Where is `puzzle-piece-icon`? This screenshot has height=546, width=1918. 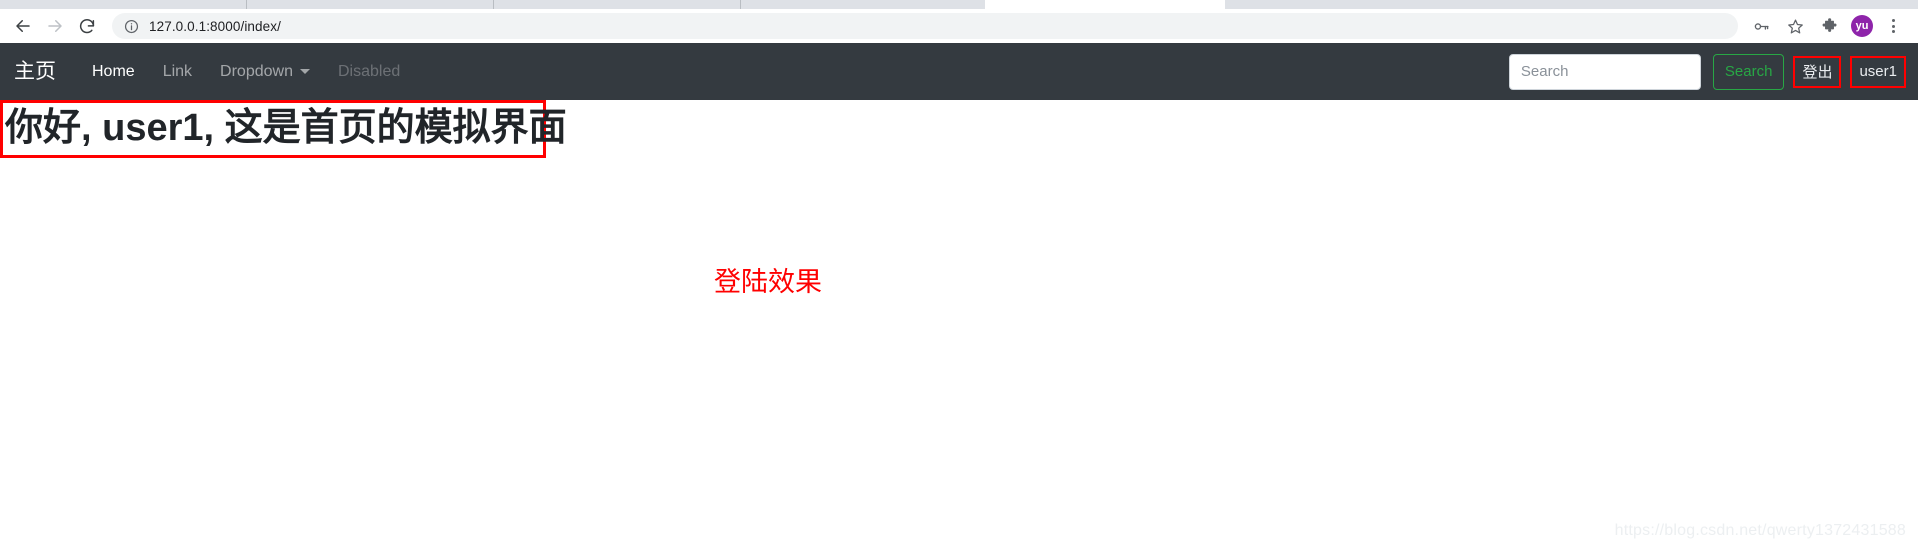 puzzle-piece-icon is located at coordinates (1829, 26).